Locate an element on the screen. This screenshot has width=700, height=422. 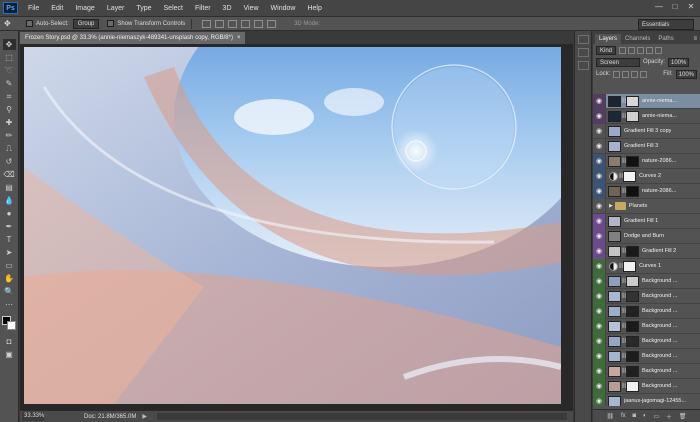
history-panel-icon is located at coordinates (583, 39).